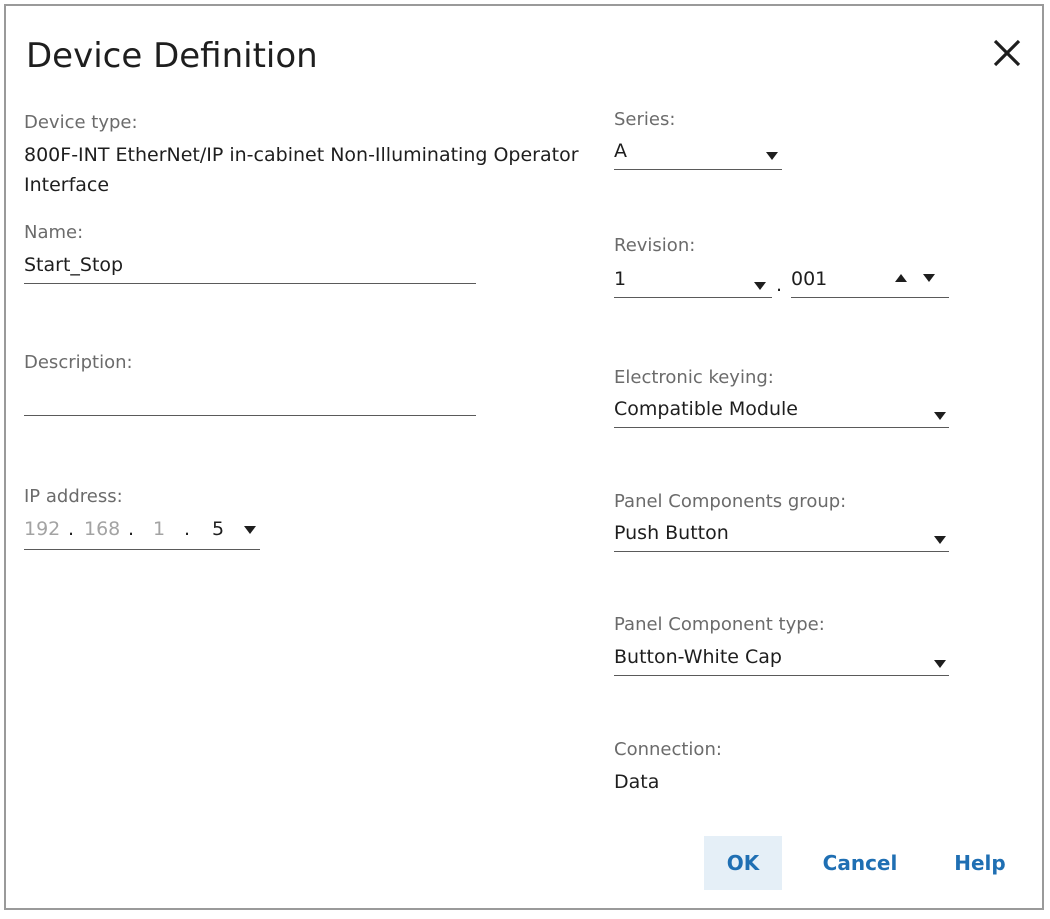  What do you see at coordinates (620, 279) in the screenshot?
I see `revision-major-value: 1` at bounding box center [620, 279].